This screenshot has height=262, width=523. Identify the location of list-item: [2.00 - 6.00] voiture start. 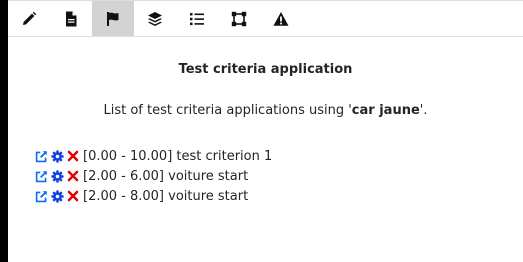
(153, 176).